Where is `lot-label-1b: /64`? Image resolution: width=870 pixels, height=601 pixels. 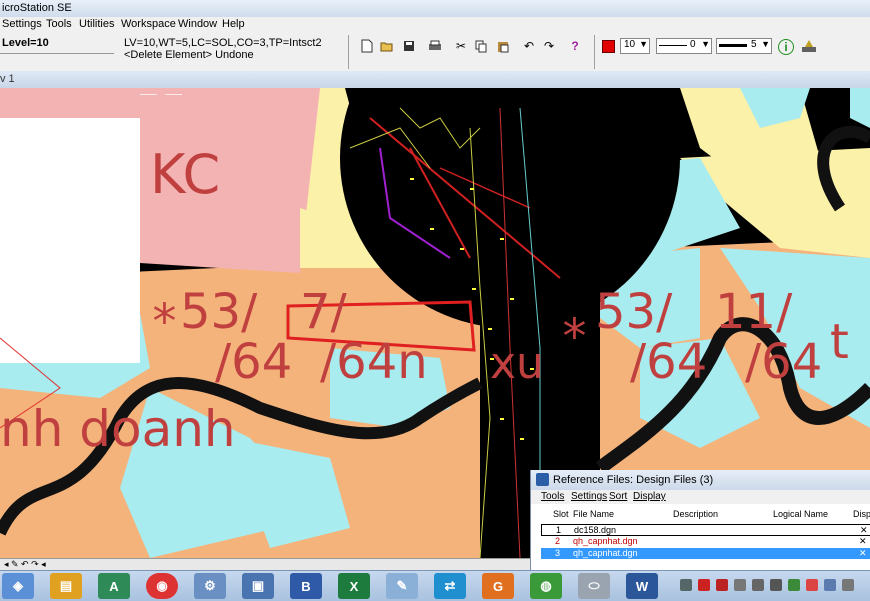 lot-label-1b: /64 is located at coordinates (253, 362).